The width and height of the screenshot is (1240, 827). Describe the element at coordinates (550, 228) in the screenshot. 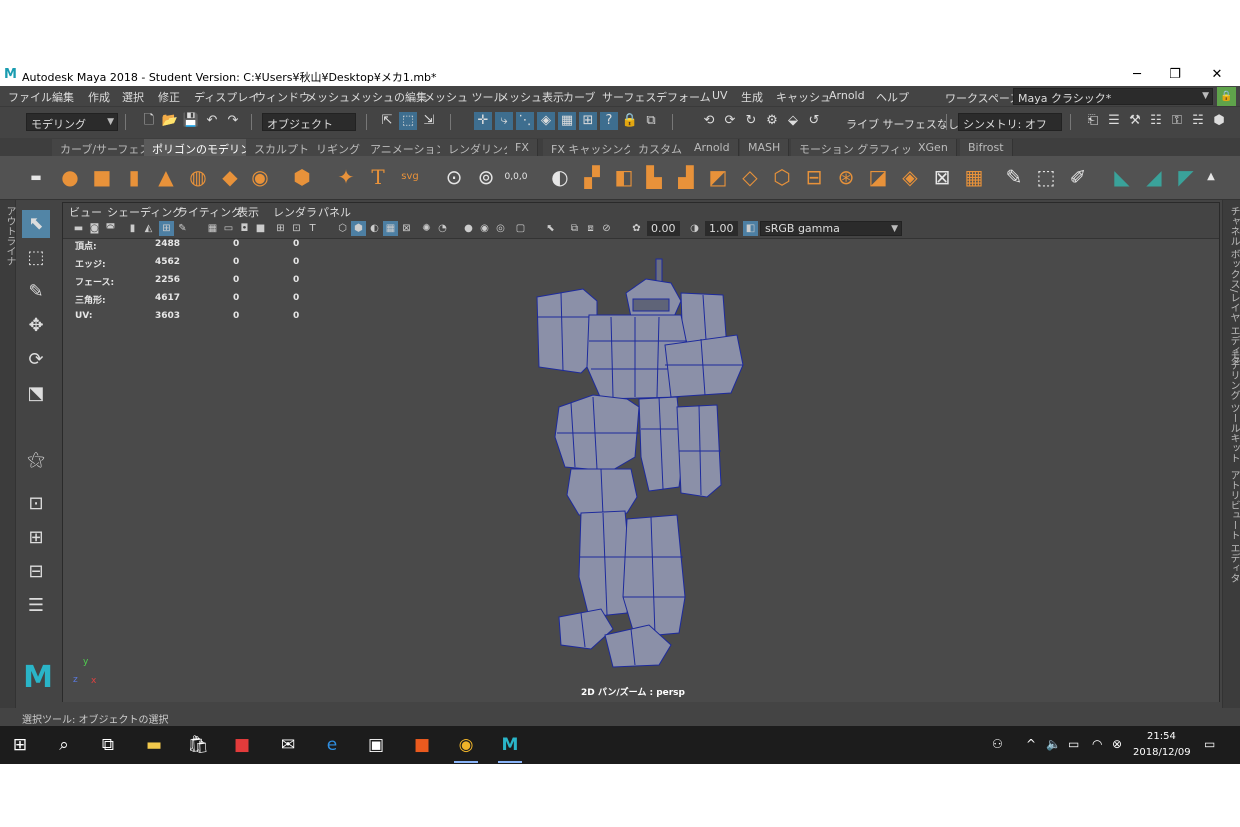

I see `isolate-select-icon: ⬉` at that location.